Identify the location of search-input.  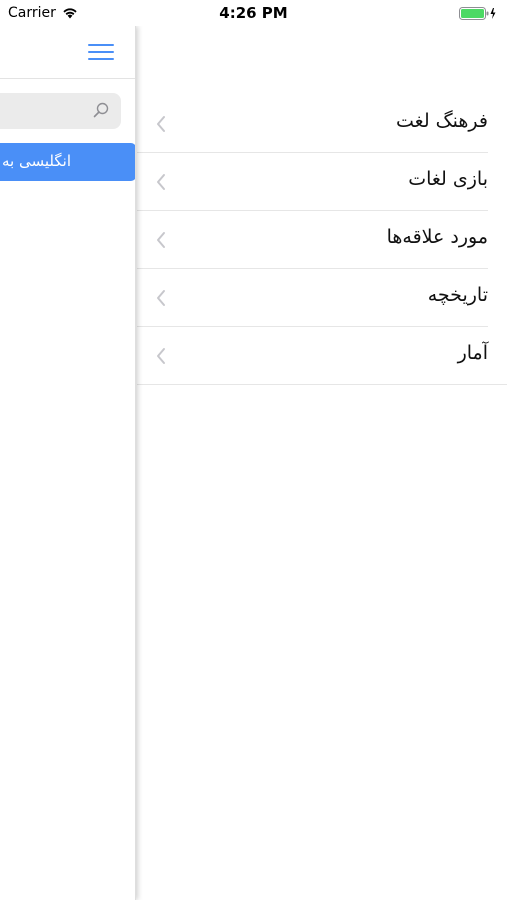
(47, 111).